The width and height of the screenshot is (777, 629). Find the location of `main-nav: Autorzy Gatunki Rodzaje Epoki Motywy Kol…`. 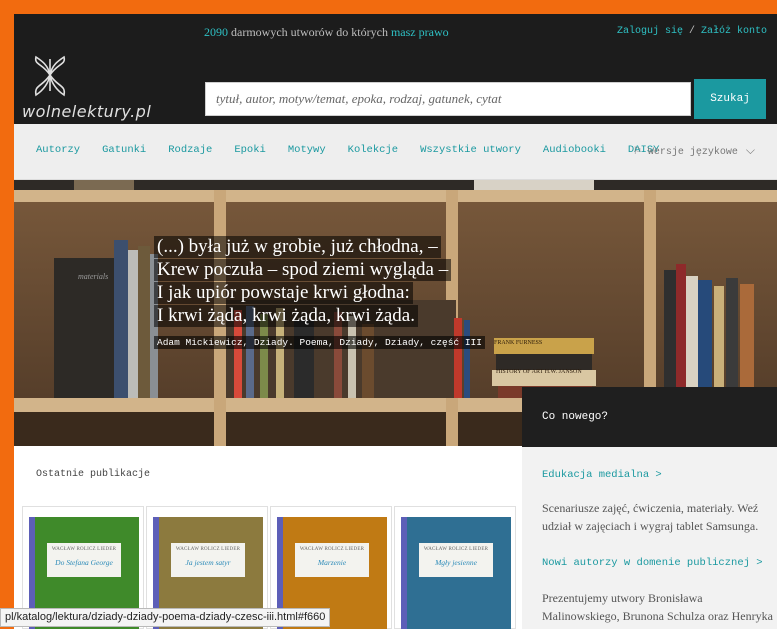

main-nav: Autorzy Gatunki Rodzaje Epoki Motywy Kol… is located at coordinates (395, 152).